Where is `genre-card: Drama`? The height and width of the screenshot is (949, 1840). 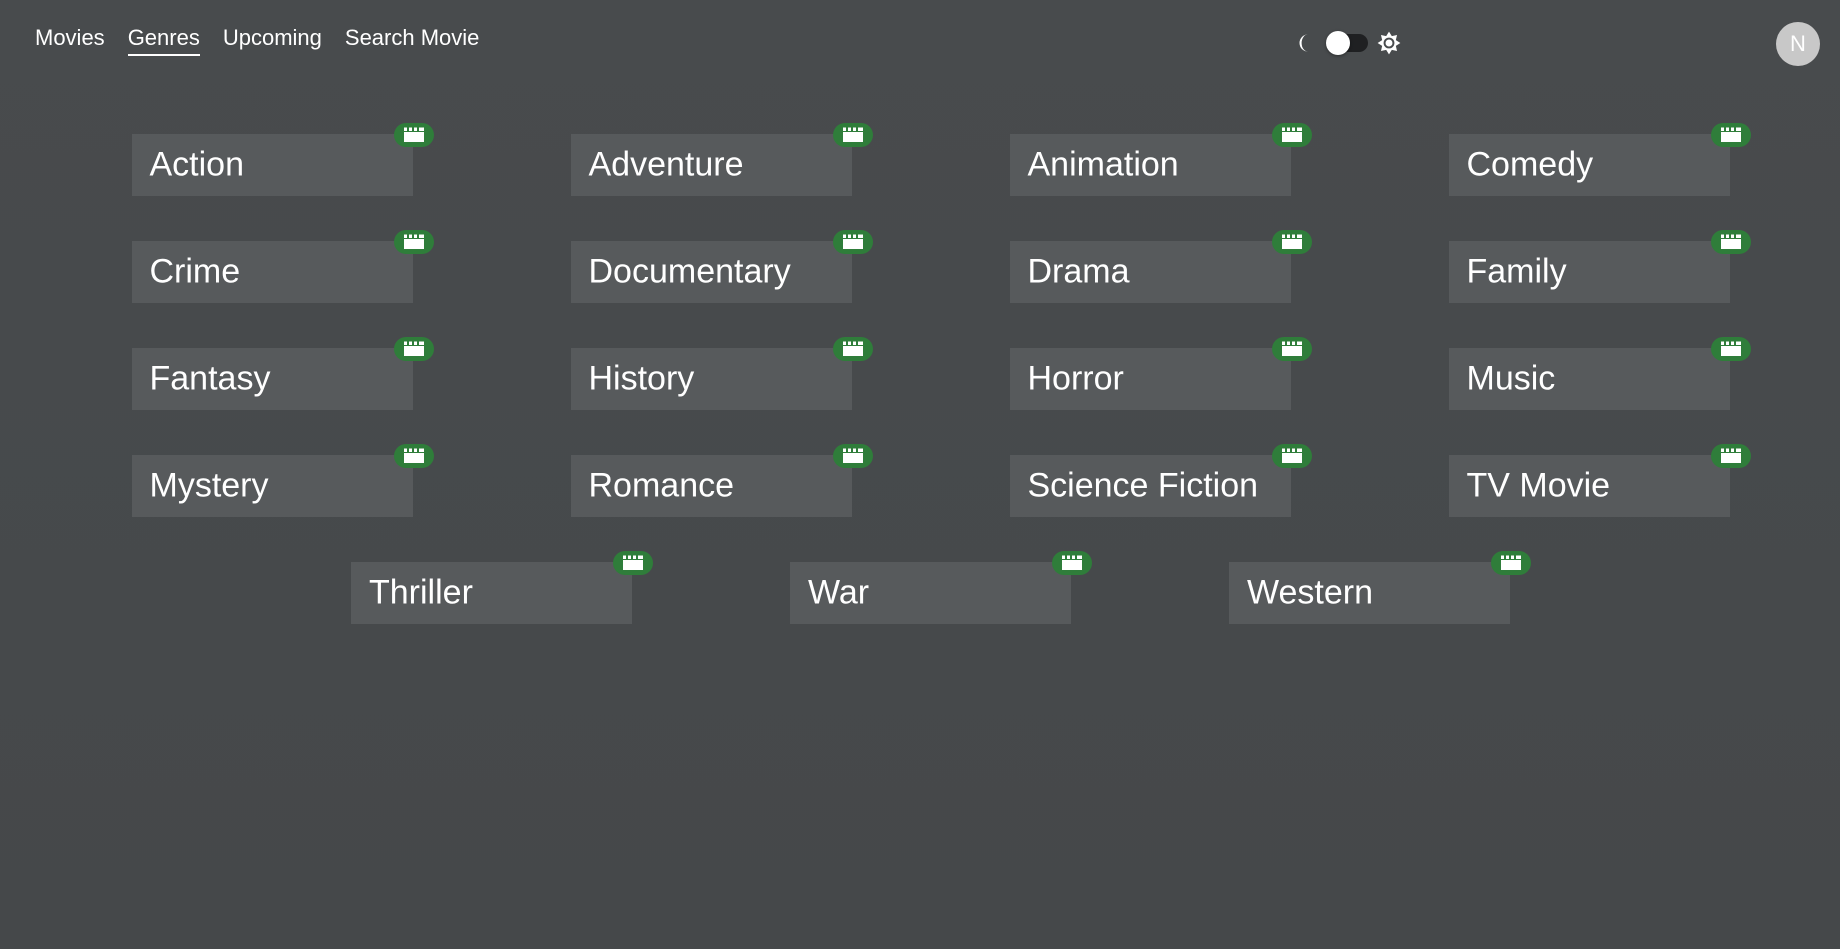
genre-card: Drama is located at coordinates (1160, 266).